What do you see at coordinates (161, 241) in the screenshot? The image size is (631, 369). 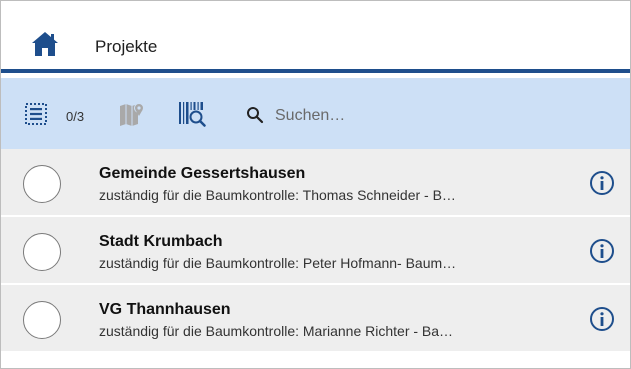 I see `project-name: Stadt Krumbach` at bounding box center [161, 241].